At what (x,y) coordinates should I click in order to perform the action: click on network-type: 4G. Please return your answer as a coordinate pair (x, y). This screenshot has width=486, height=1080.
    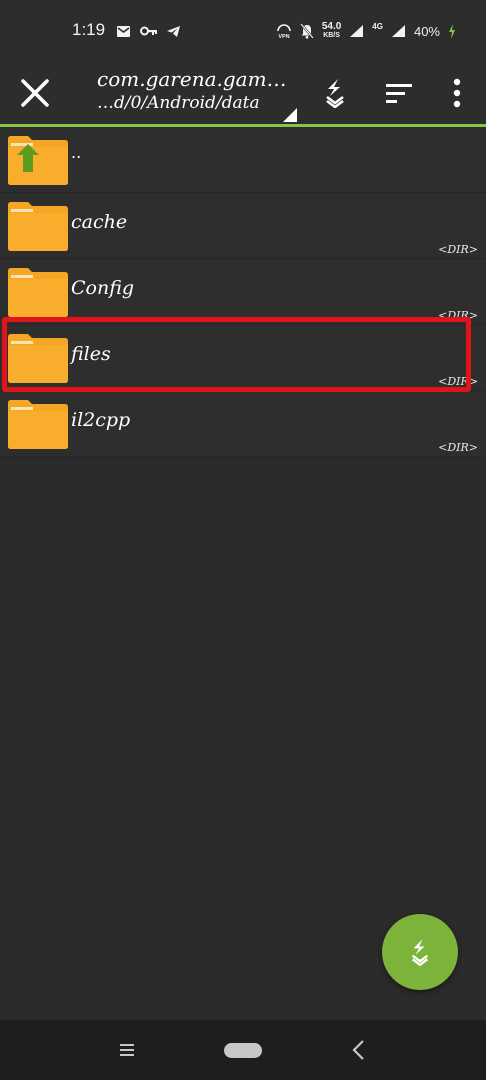
    Looking at the image, I should click on (377, 26).